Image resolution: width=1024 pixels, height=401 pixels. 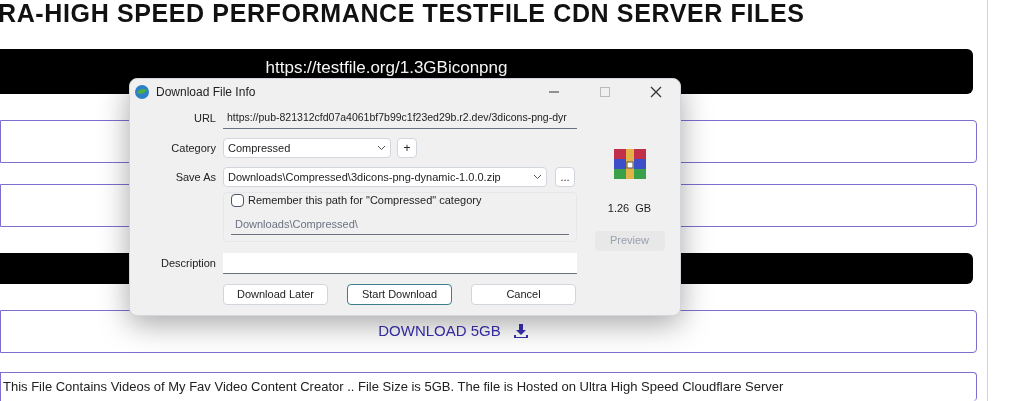 I want to click on dialog-button: Start Download, so click(x=399, y=294).